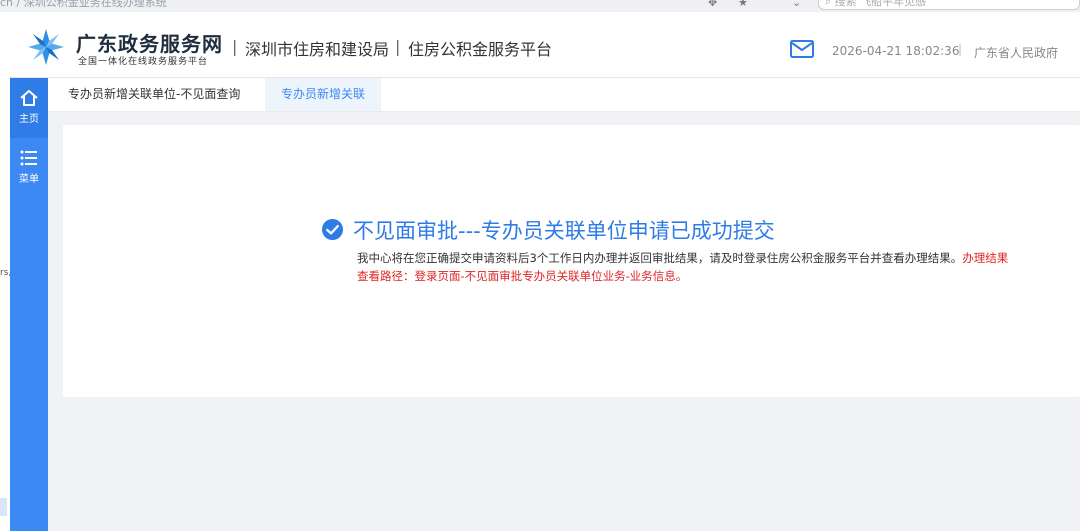 This screenshot has height=531, width=1080. Describe the element at coordinates (743, 4) in the screenshot. I see `bookmark-icon: ★` at that location.